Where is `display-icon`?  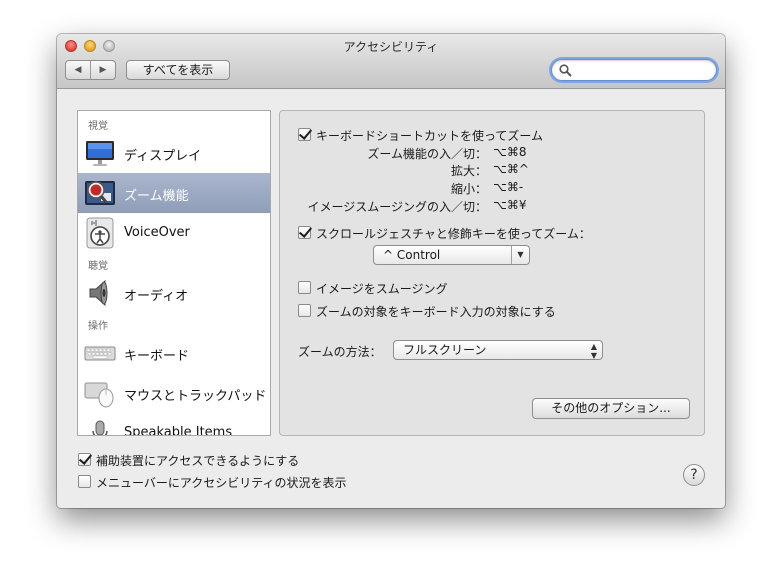
display-icon is located at coordinates (100, 153).